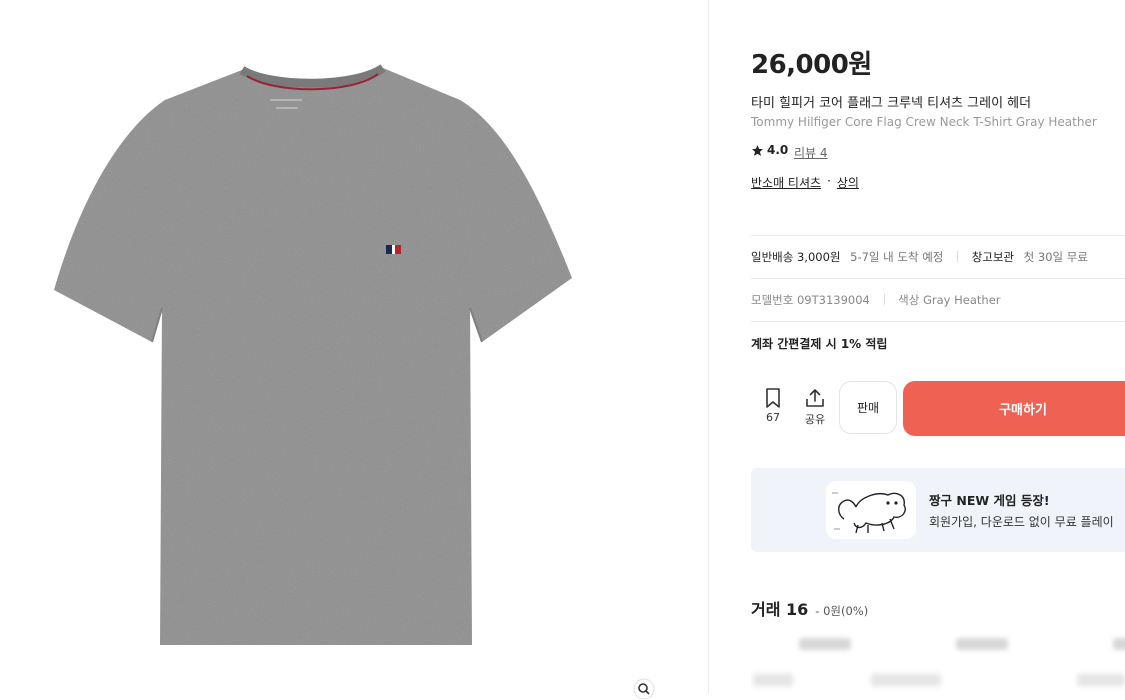 This screenshot has width=1125, height=700. Describe the element at coordinates (938, 645) in the screenshot. I see `trade-tabs-blurred` at that location.